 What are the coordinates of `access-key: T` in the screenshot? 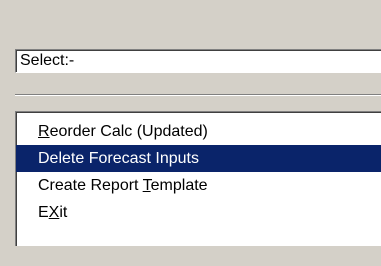 It's located at (146, 185).